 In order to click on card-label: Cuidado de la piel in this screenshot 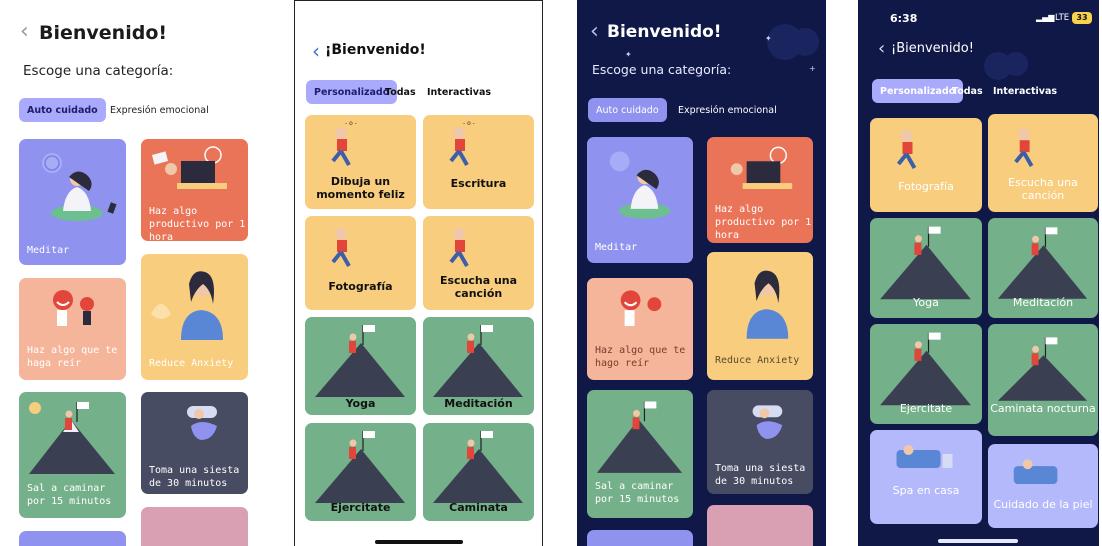, I will do `click(1043, 504)`.